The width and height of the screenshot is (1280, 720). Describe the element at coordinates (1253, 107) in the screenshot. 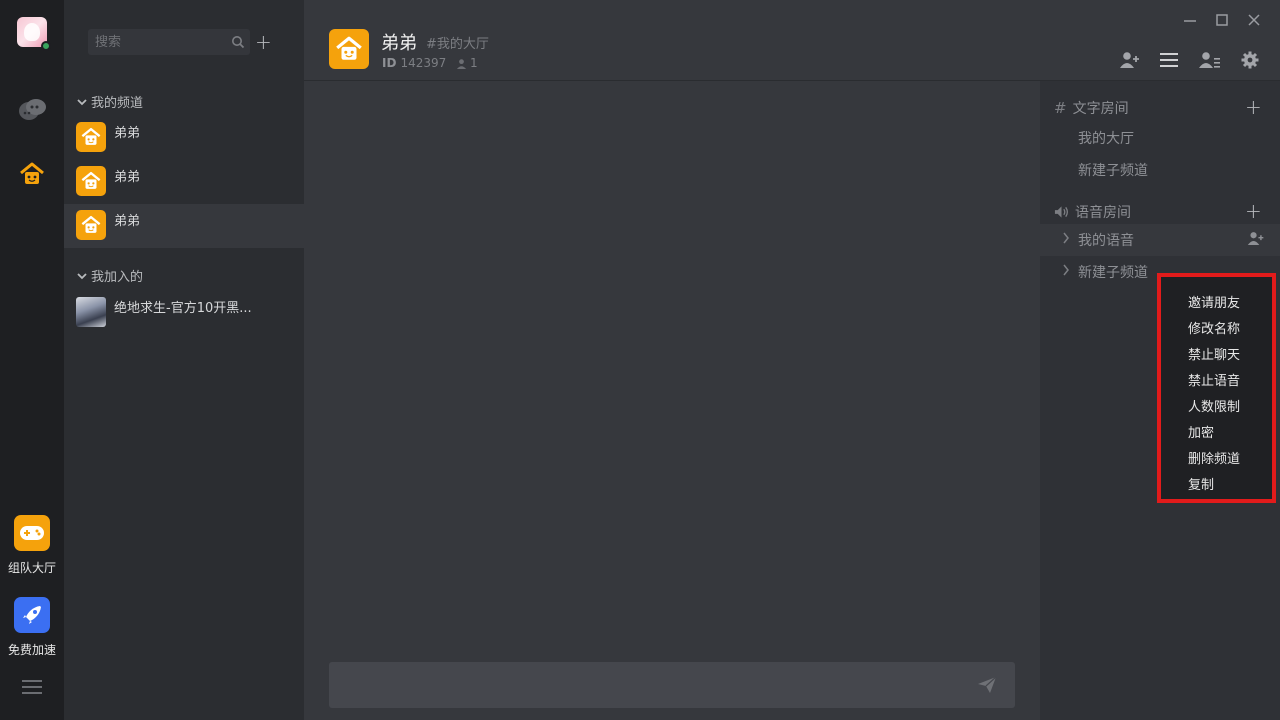

I see `add-text-room-button: +` at that location.